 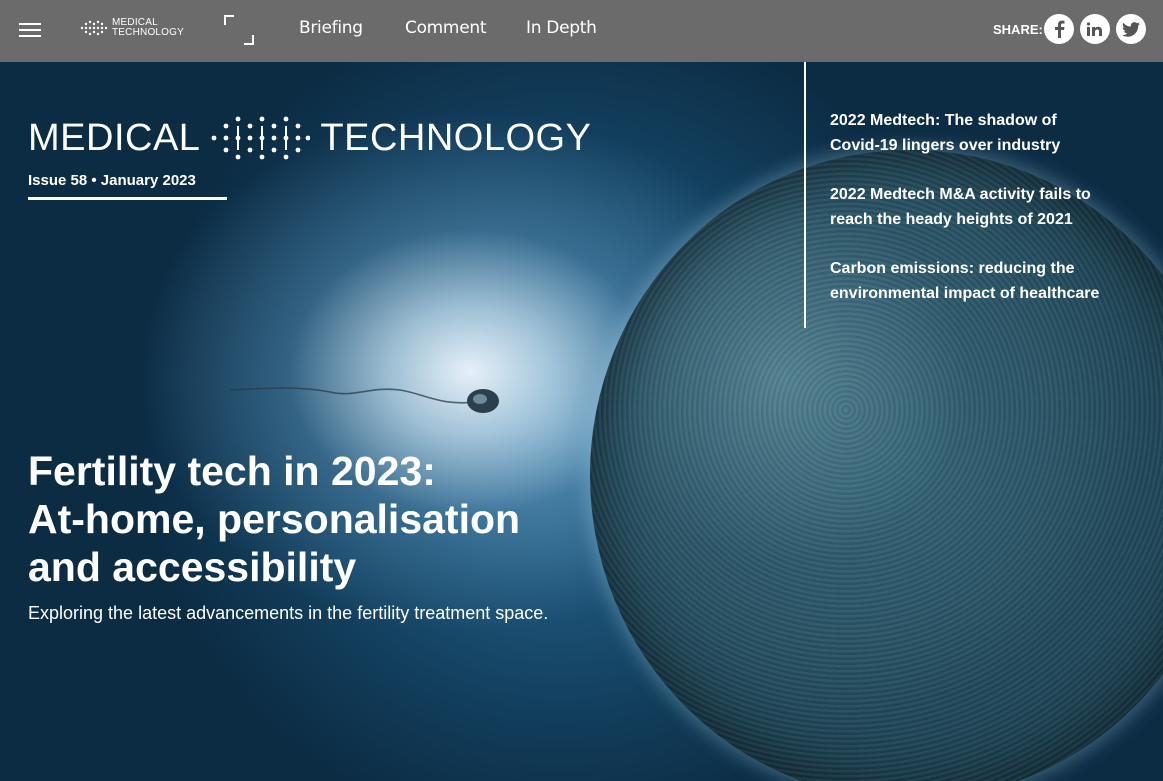 What do you see at coordinates (943, 120) in the screenshot?
I see `article-link-1-line-1: 2022 Medtech: The shadow of` at bounding box center [943, 120].